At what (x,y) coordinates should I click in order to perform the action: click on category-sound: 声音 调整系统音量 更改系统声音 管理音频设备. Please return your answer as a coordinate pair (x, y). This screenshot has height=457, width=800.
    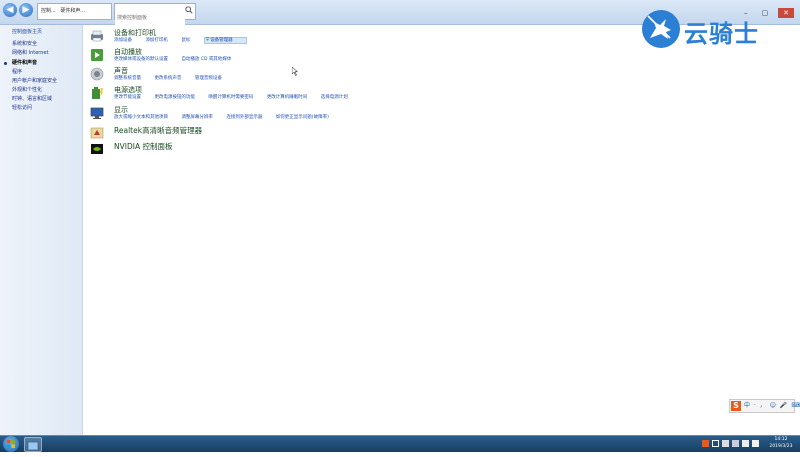
    Looking at the image, I should click on (390, 75).